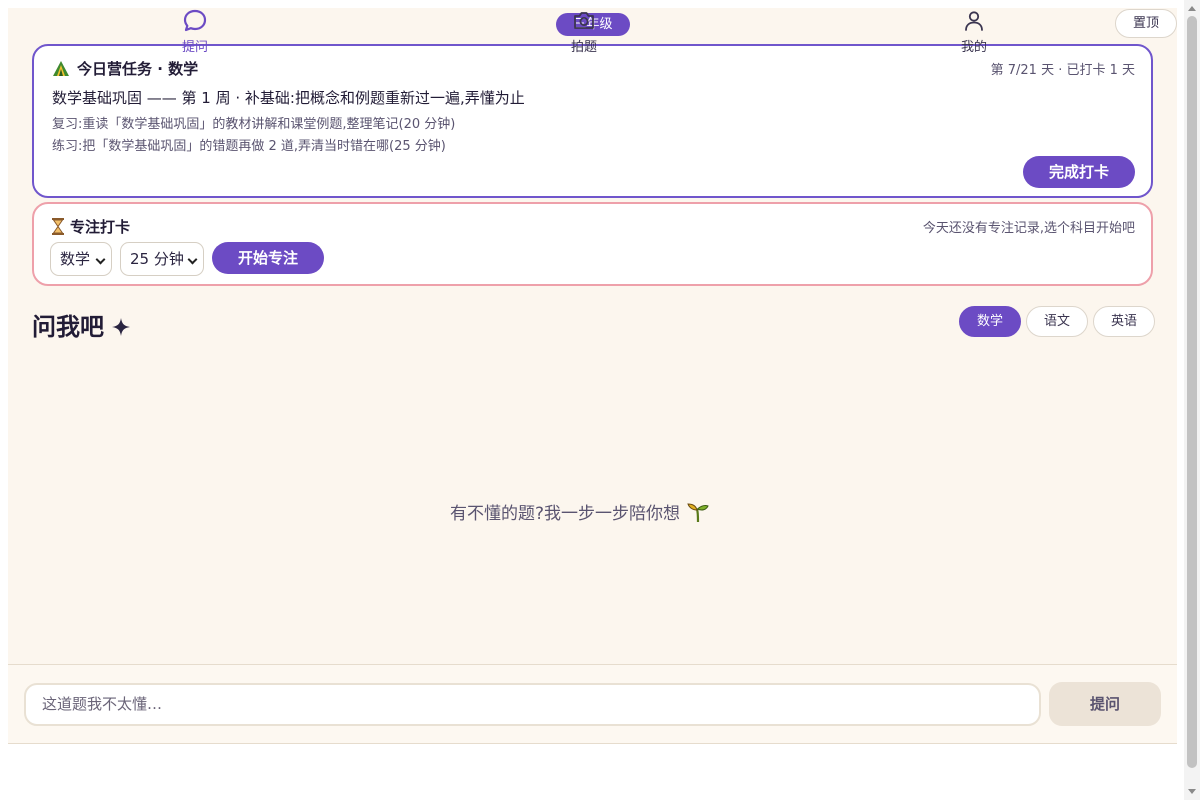 The width and height of the screenshot is (1200, 800). What do you see at coordinates (565, 514) in the screenshot?
I see `empty-state-text: 有不懂的题?我一步一步陪你想` at bounding box center [565, 514].